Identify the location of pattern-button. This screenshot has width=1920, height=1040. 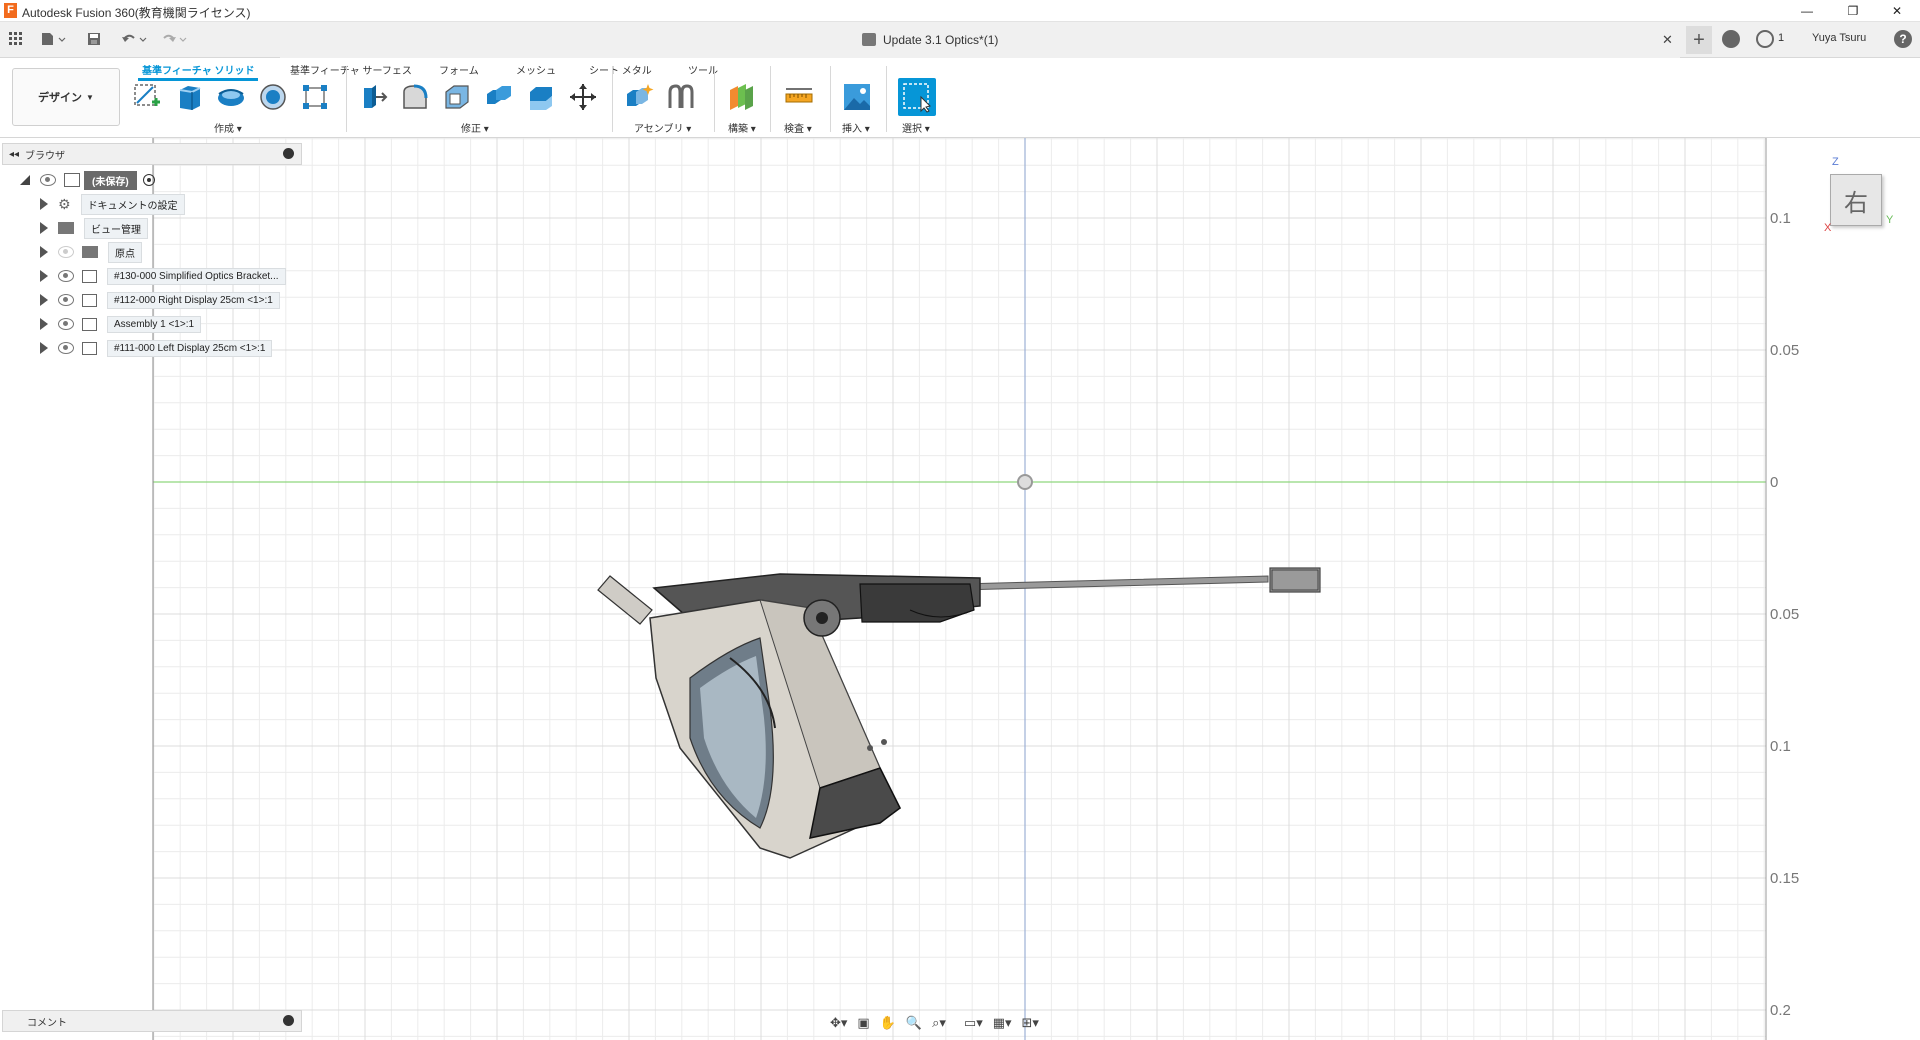
(315, 97).